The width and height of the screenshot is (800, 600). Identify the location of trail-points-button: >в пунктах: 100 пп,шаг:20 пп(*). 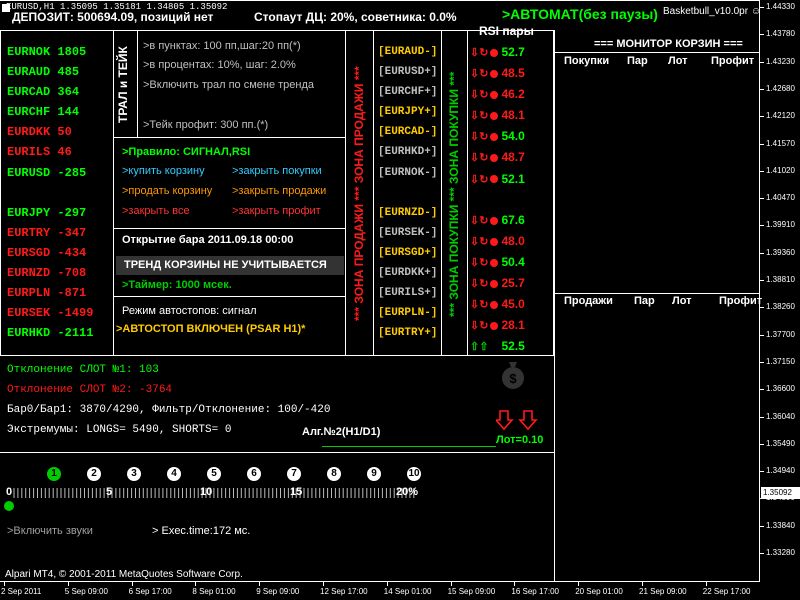
(222, 46).